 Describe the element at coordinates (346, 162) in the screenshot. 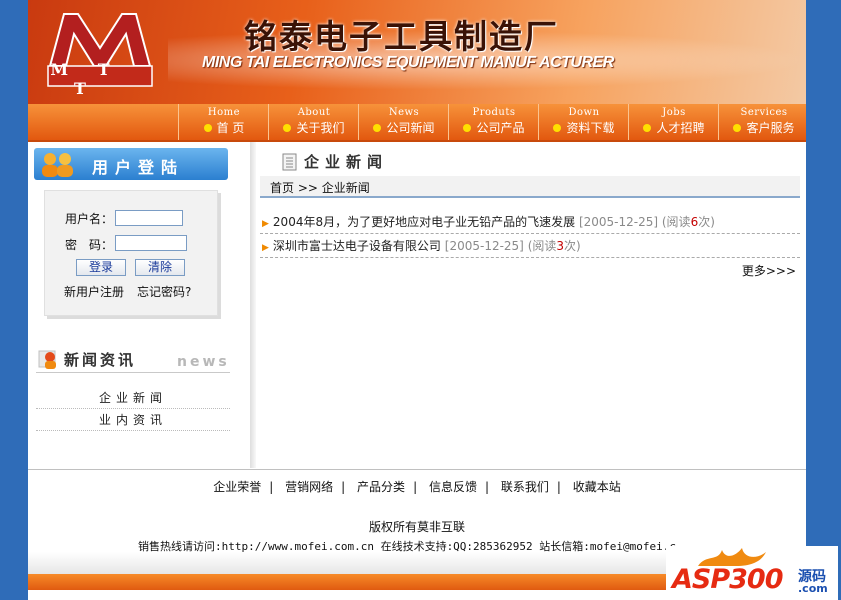

I see `page-title: 企业新闻` at that location.